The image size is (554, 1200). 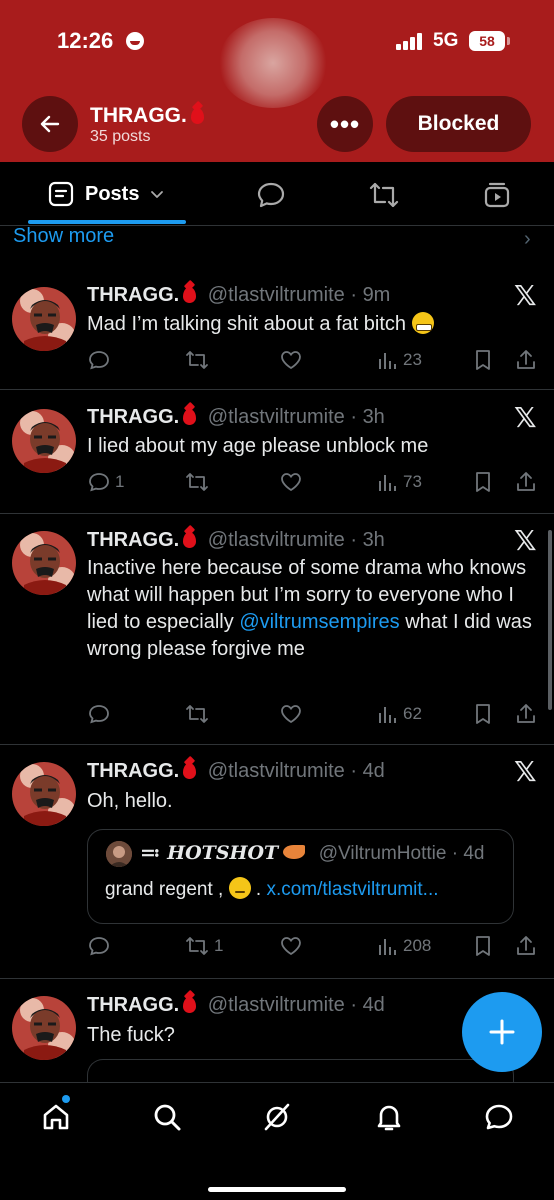 What do you see at coordinates (404, 946) in the screenshot?
I see `views-button: 208` at bounding box center [404, 946].